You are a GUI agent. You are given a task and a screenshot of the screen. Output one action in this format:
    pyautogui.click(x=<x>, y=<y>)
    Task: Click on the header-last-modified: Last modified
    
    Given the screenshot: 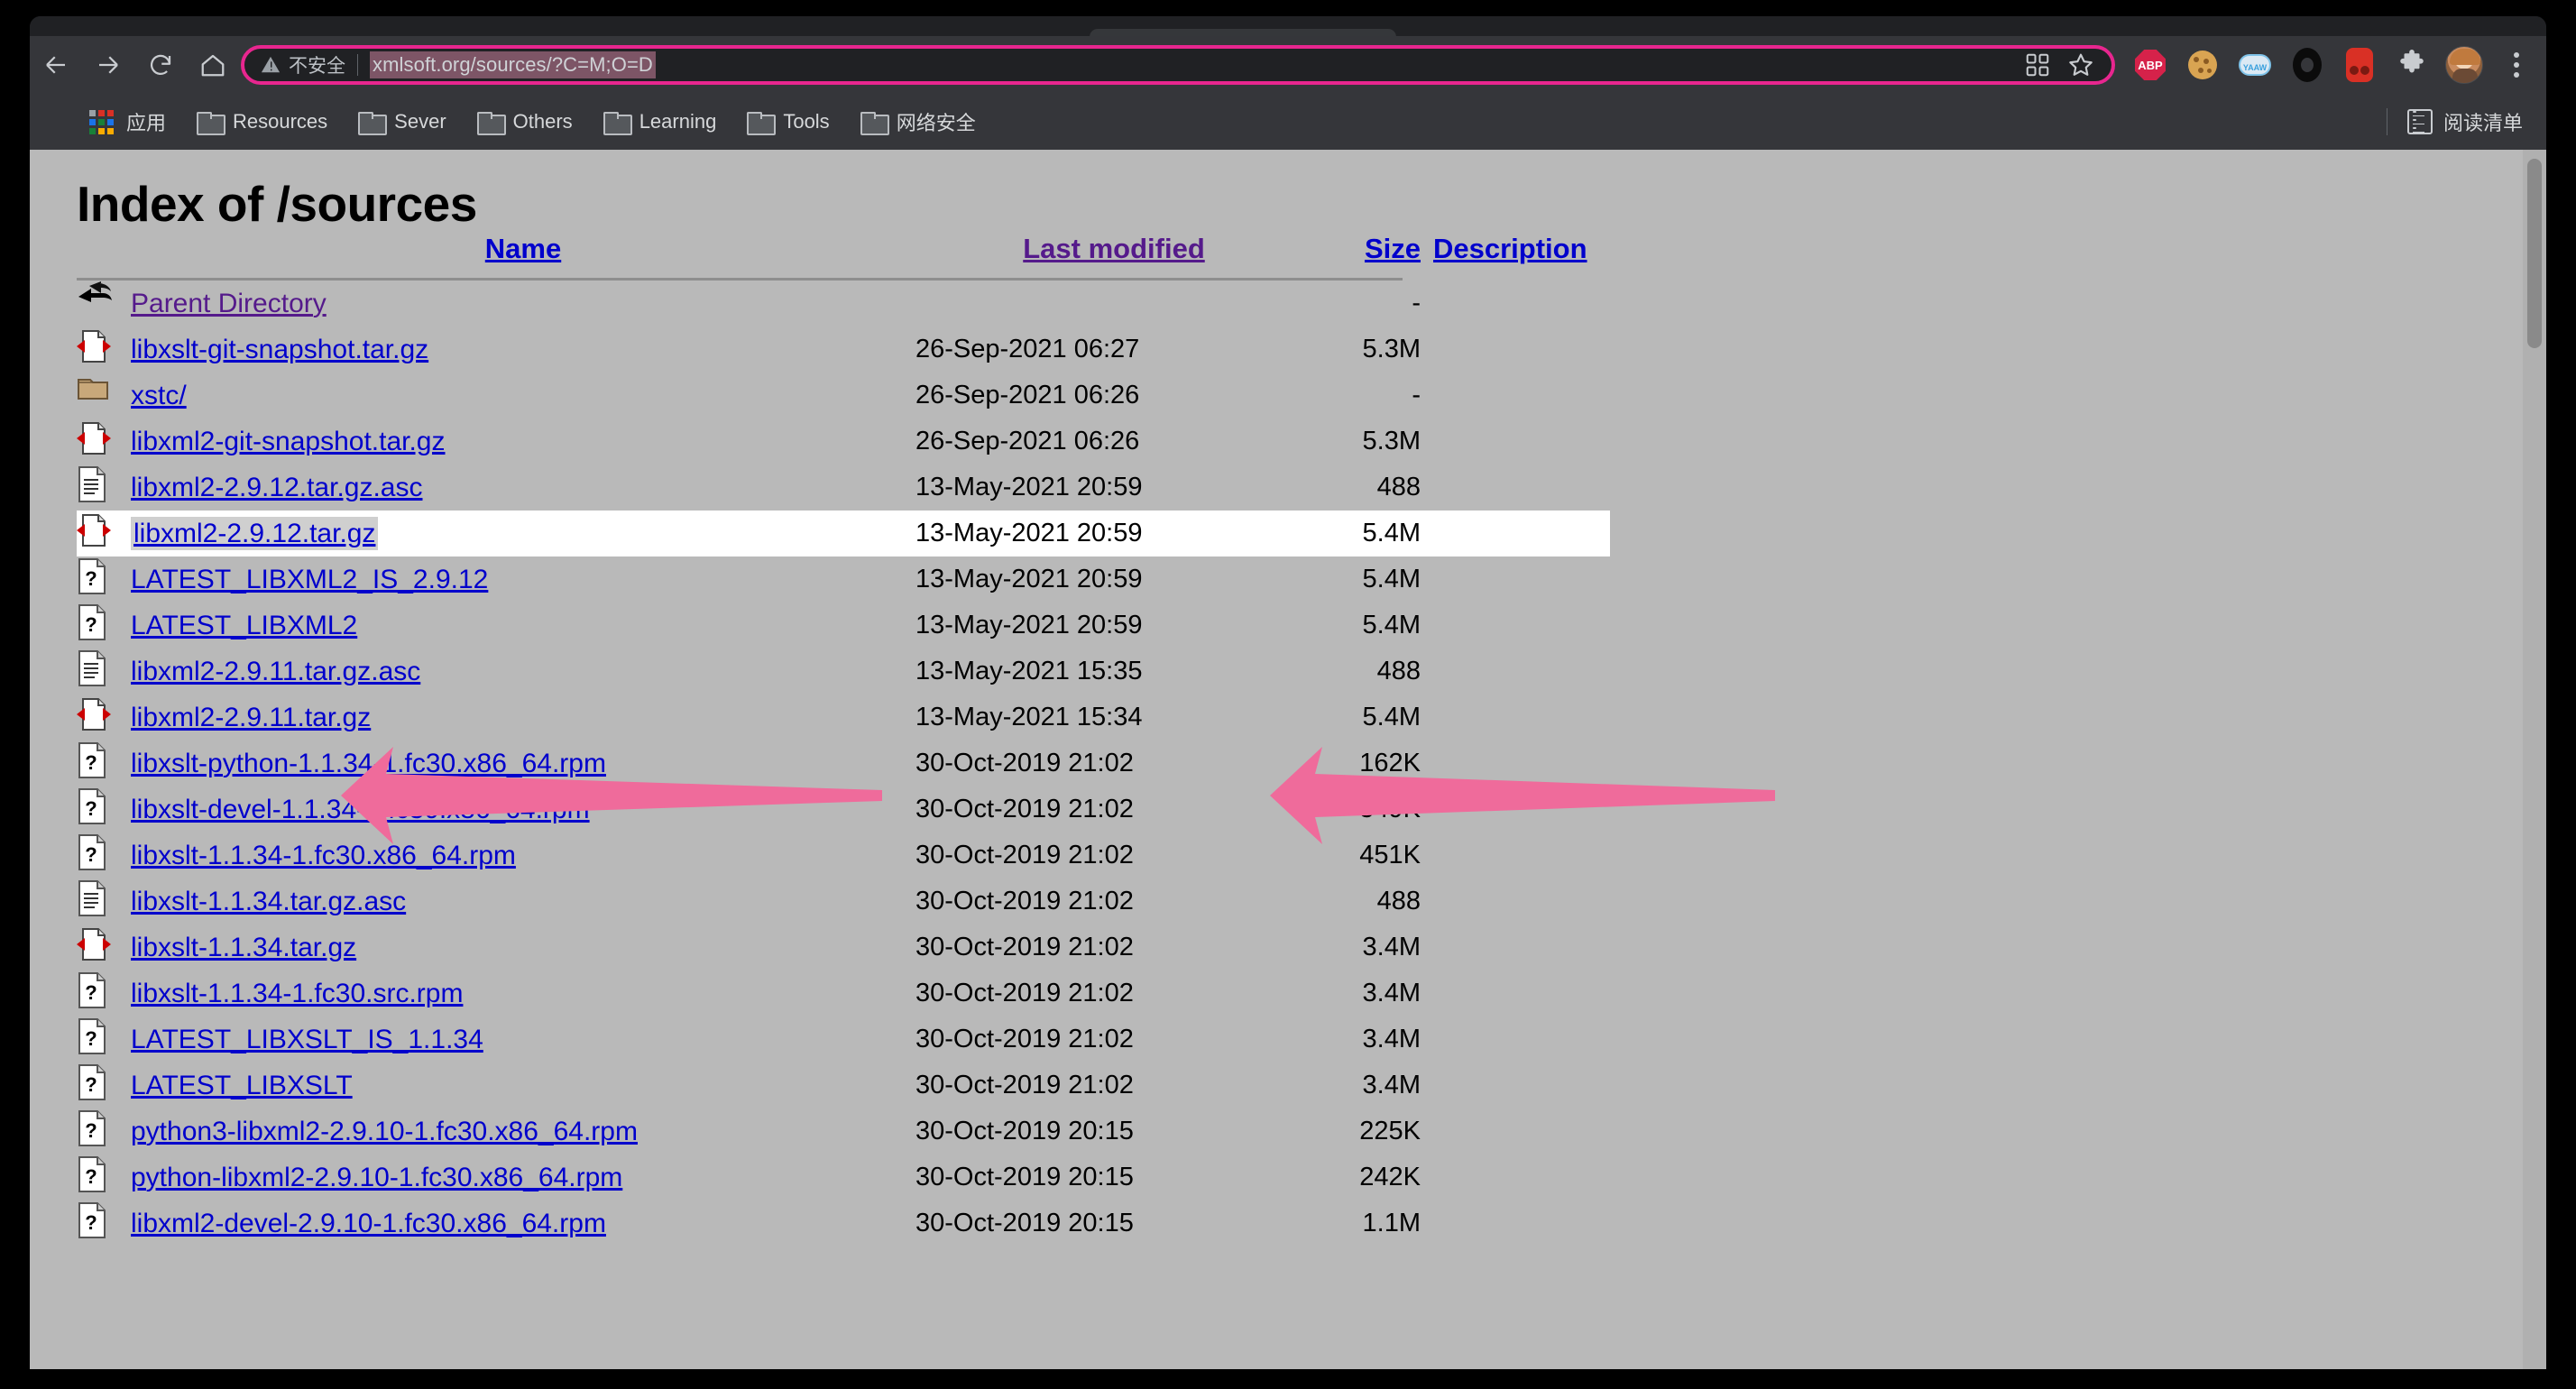 What is the action you would take?
    pyautogui.click(x=1113, y=249)
    